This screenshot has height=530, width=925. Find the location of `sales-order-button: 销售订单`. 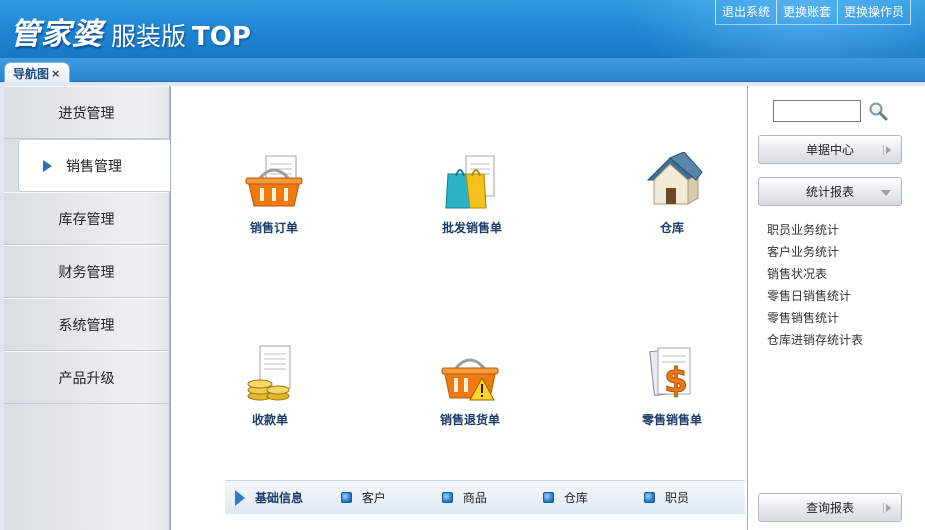

sales-order-button: 销售订单 is located at coordinates (274, 194).